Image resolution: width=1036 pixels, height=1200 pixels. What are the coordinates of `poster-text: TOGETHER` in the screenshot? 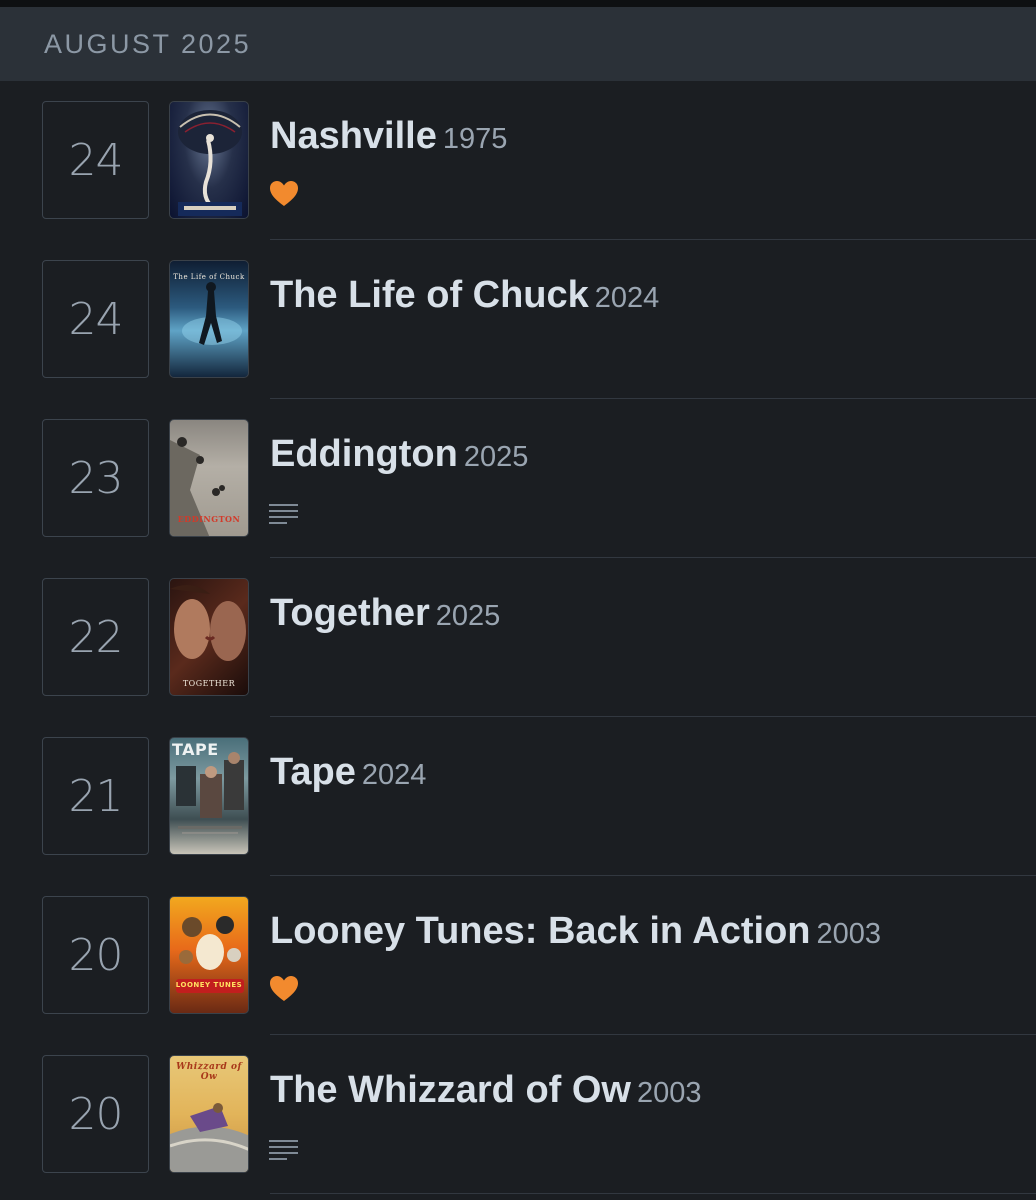 It's located at (209, 683).